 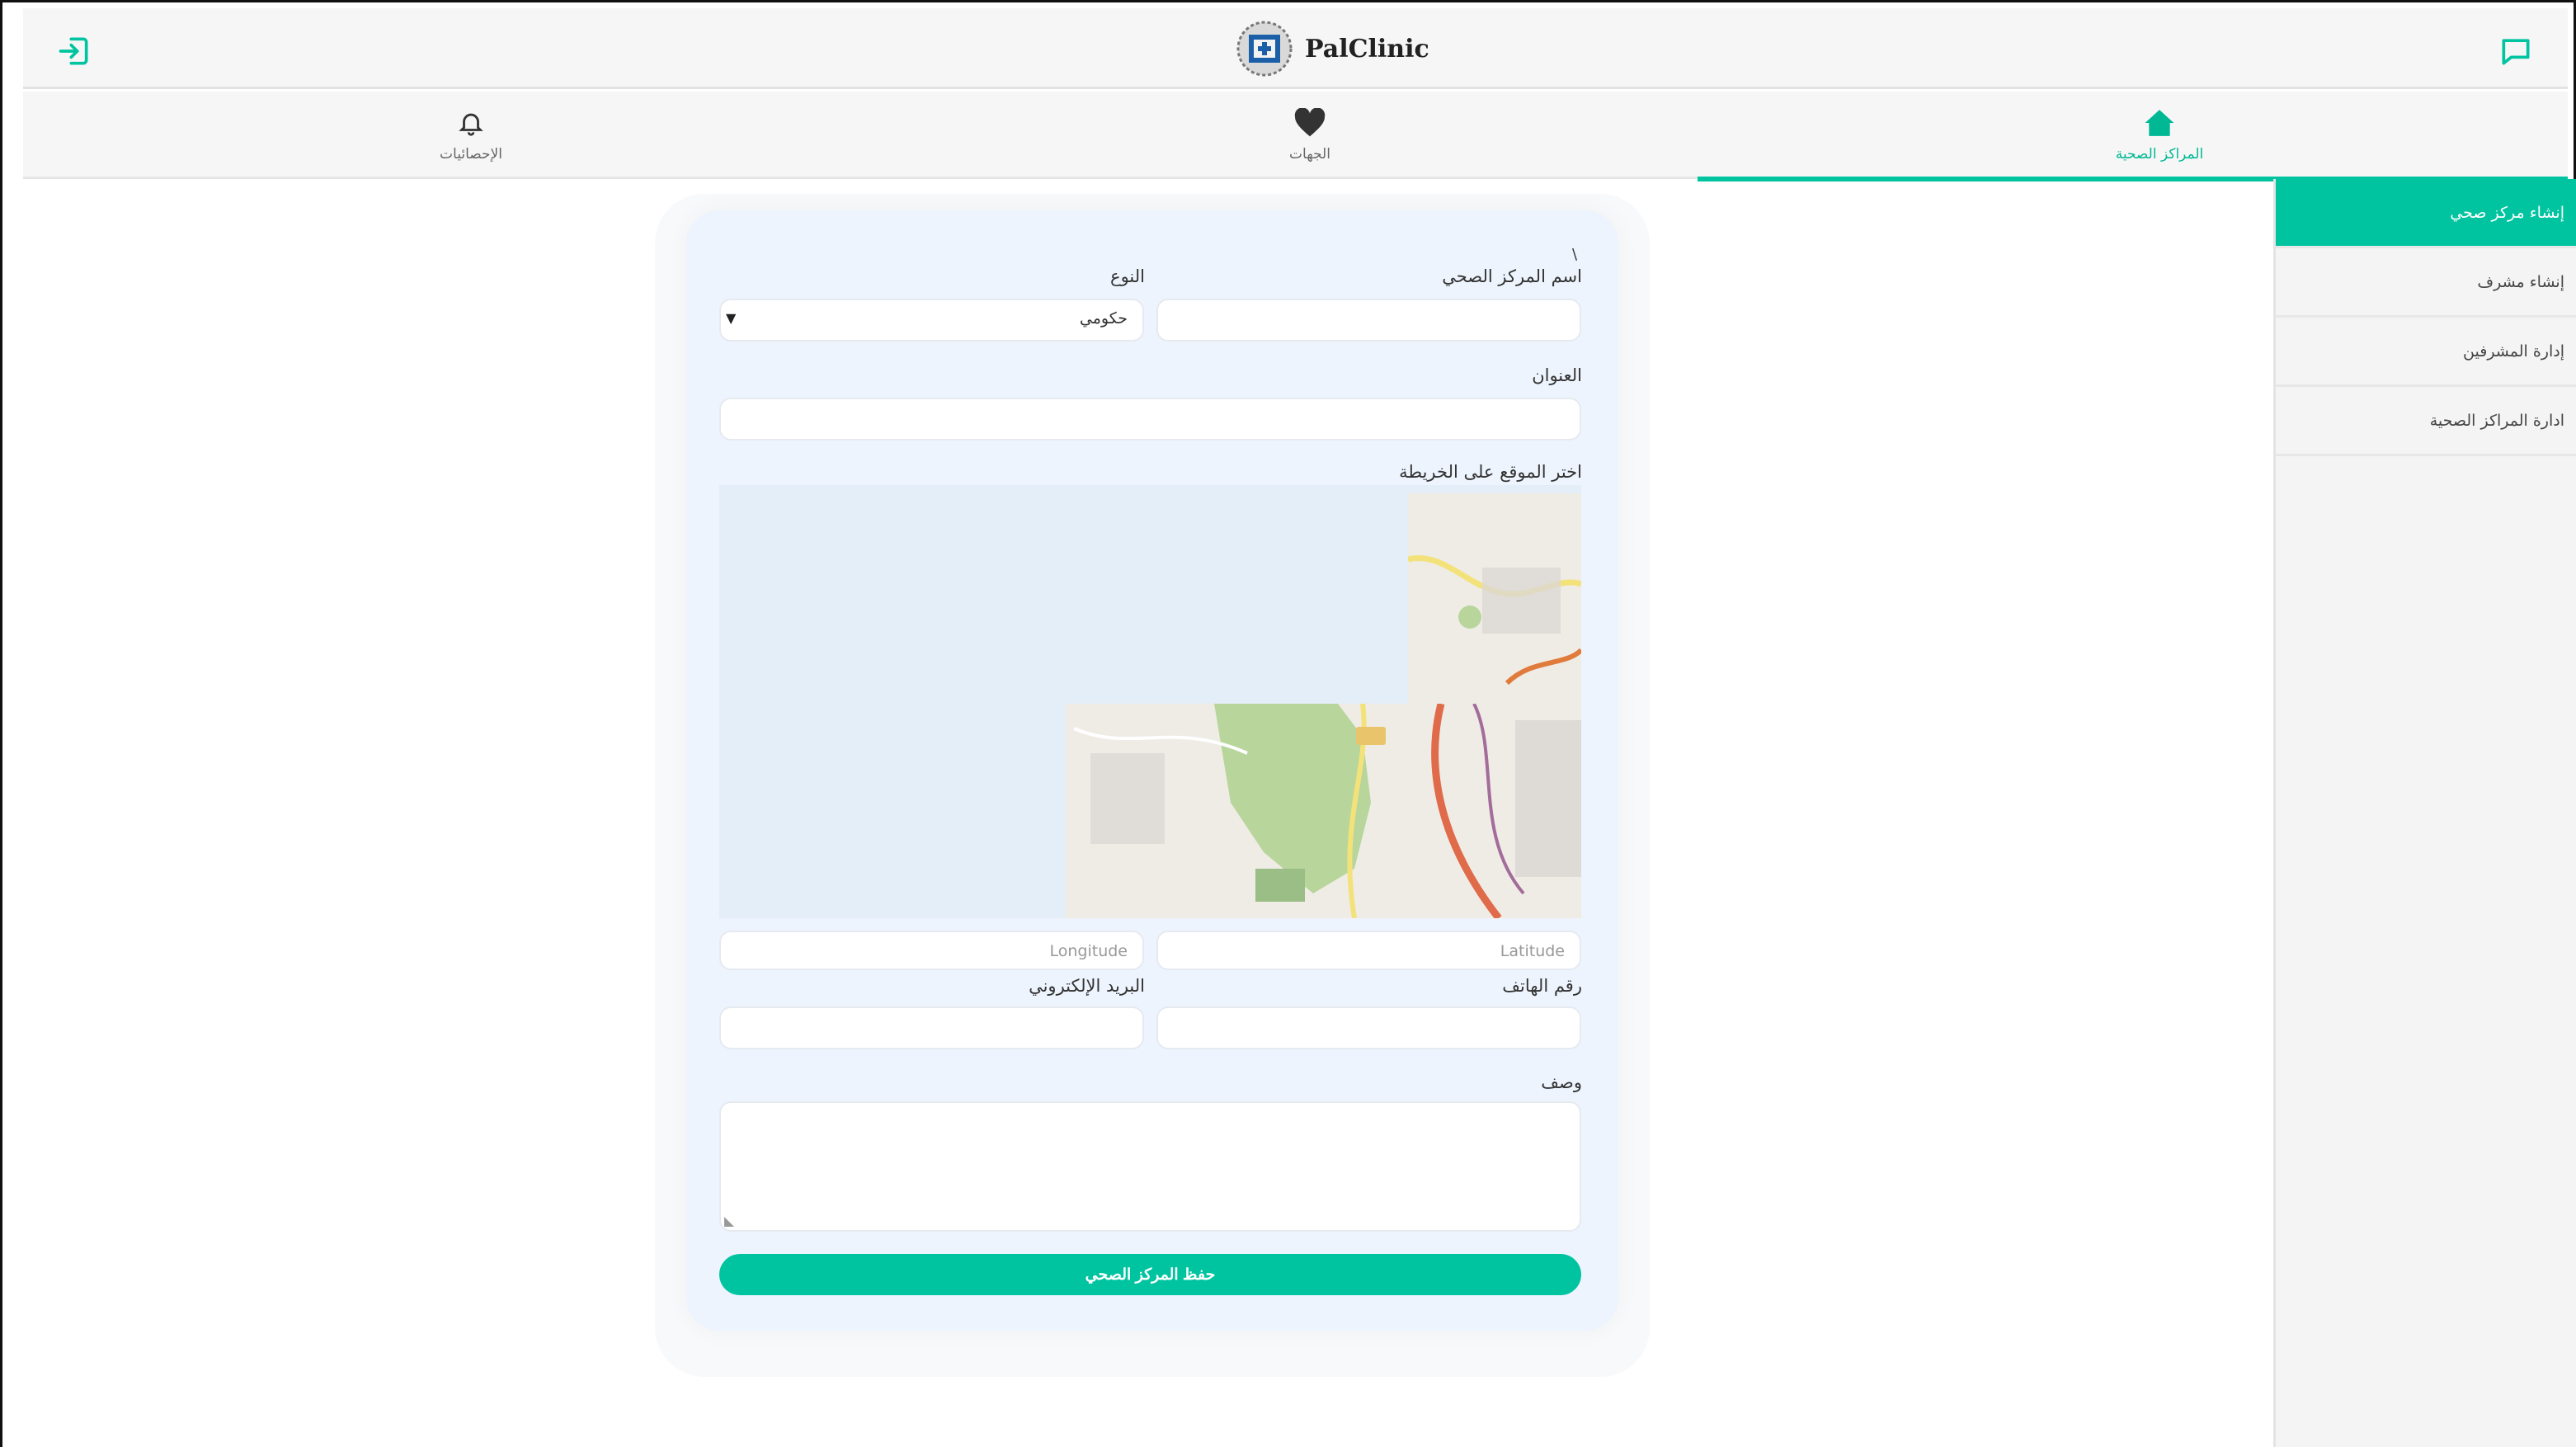 I want to click on heart-icon, so click(x=1310, y=122).